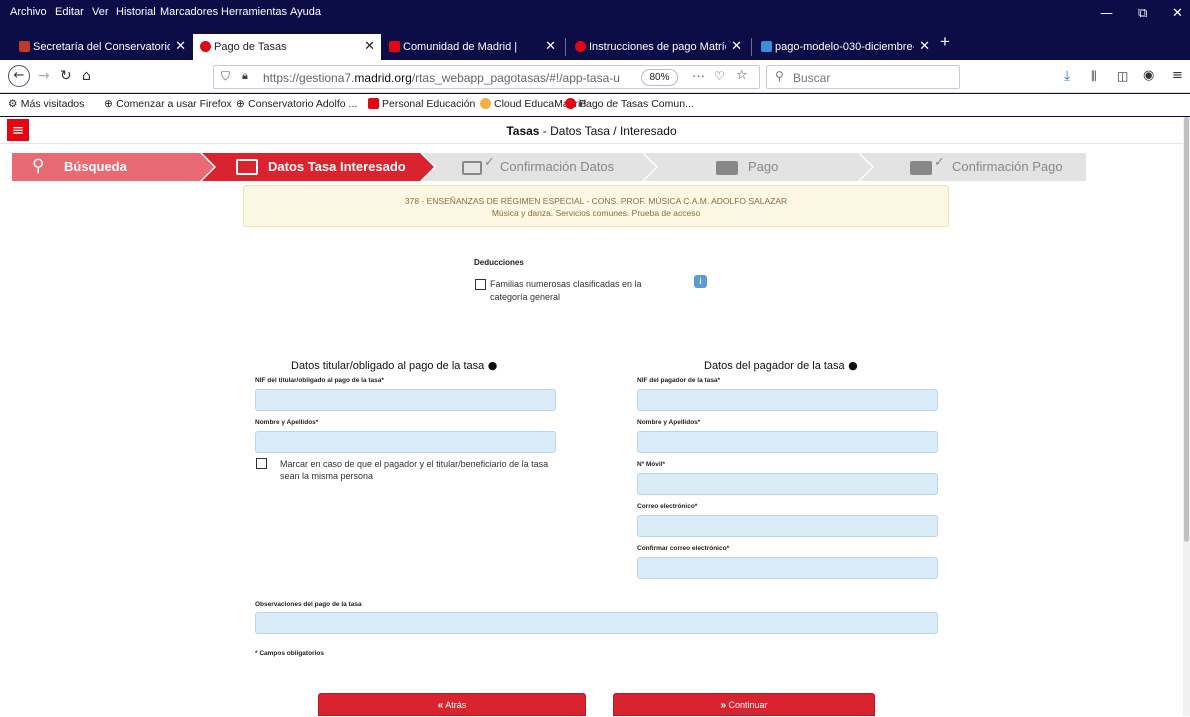 This screenshot has width=1190, height=717. I want to click on bookmark-firefox: ⊕ Comenzar a usar Firefox, so click(168, 104).